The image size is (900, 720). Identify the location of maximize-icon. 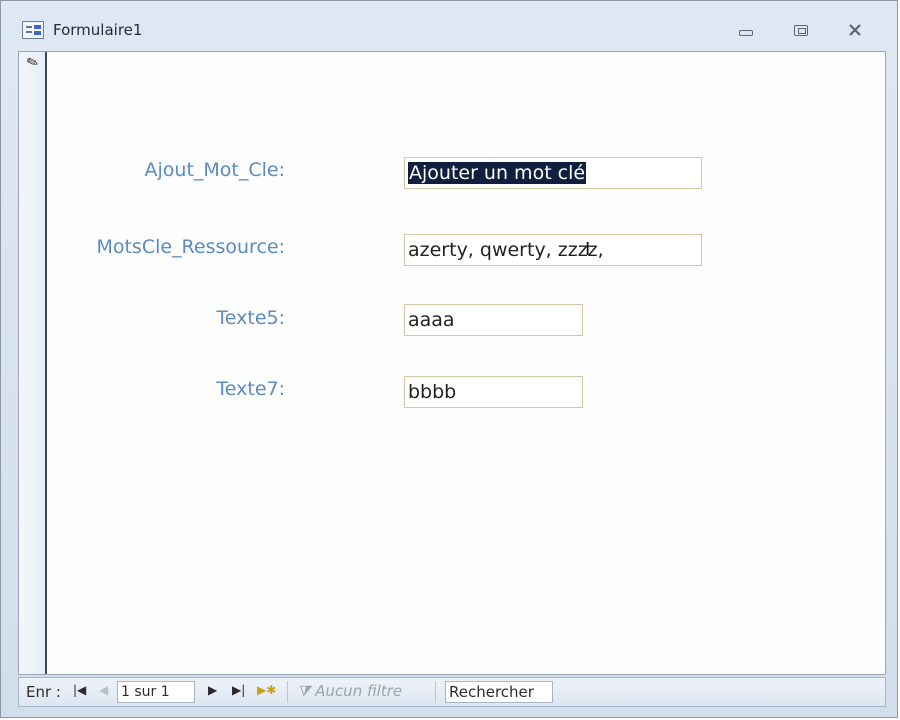
(801, 30).